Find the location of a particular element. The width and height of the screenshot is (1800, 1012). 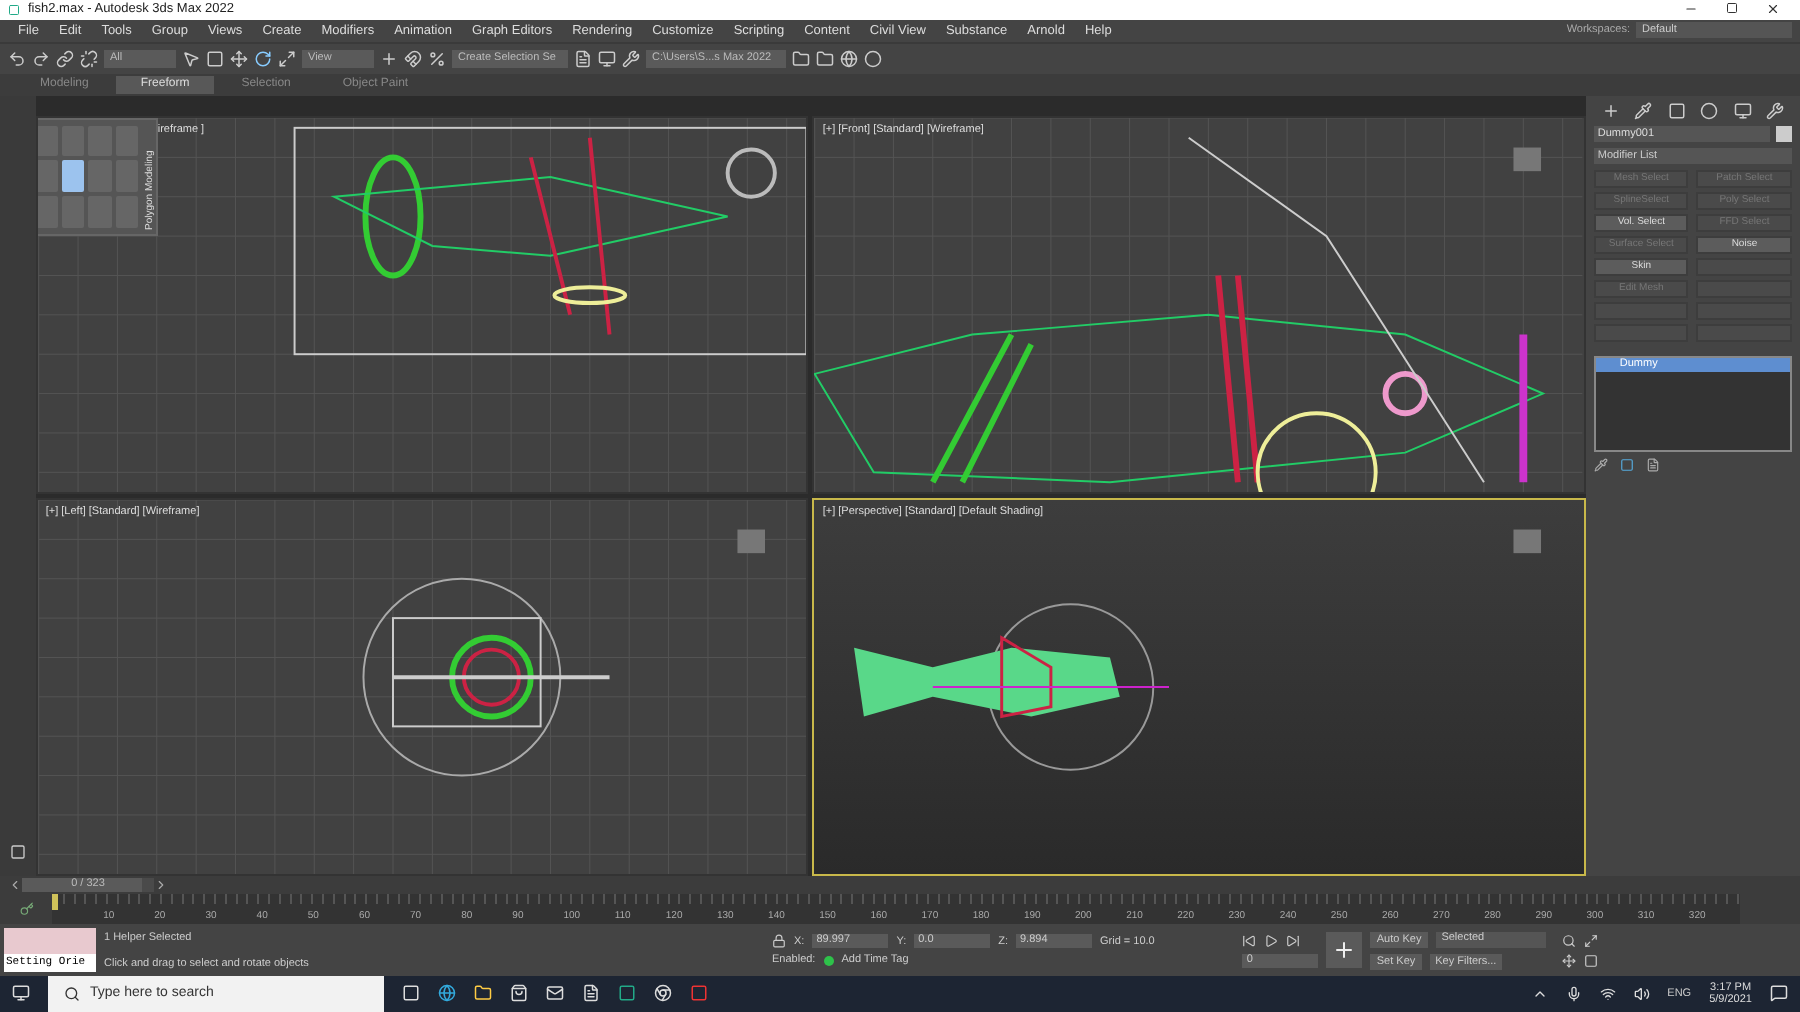

select-icon is located at coordinates (191, 58).